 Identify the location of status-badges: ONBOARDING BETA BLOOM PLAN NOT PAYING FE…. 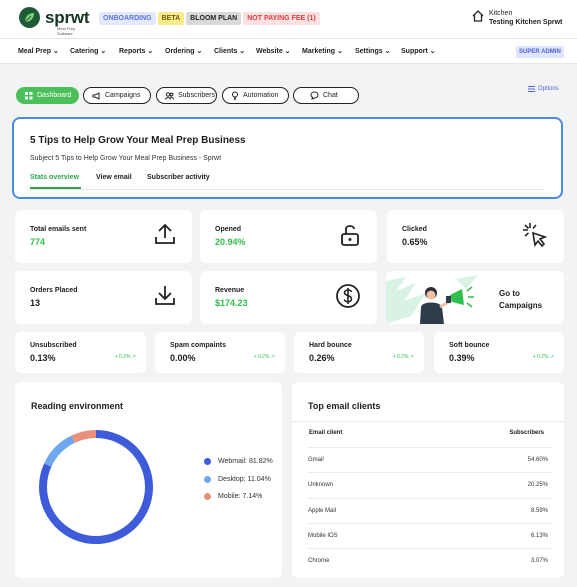
(209, 18).